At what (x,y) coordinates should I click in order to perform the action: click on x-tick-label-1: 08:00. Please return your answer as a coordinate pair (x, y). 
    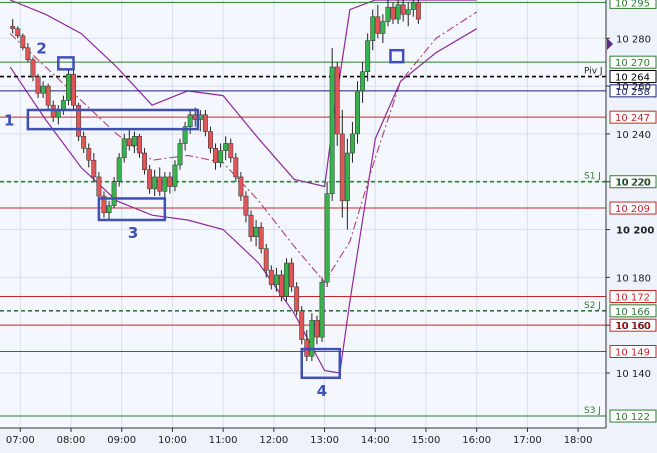
    Looking at the image, I should click on (71, 440).